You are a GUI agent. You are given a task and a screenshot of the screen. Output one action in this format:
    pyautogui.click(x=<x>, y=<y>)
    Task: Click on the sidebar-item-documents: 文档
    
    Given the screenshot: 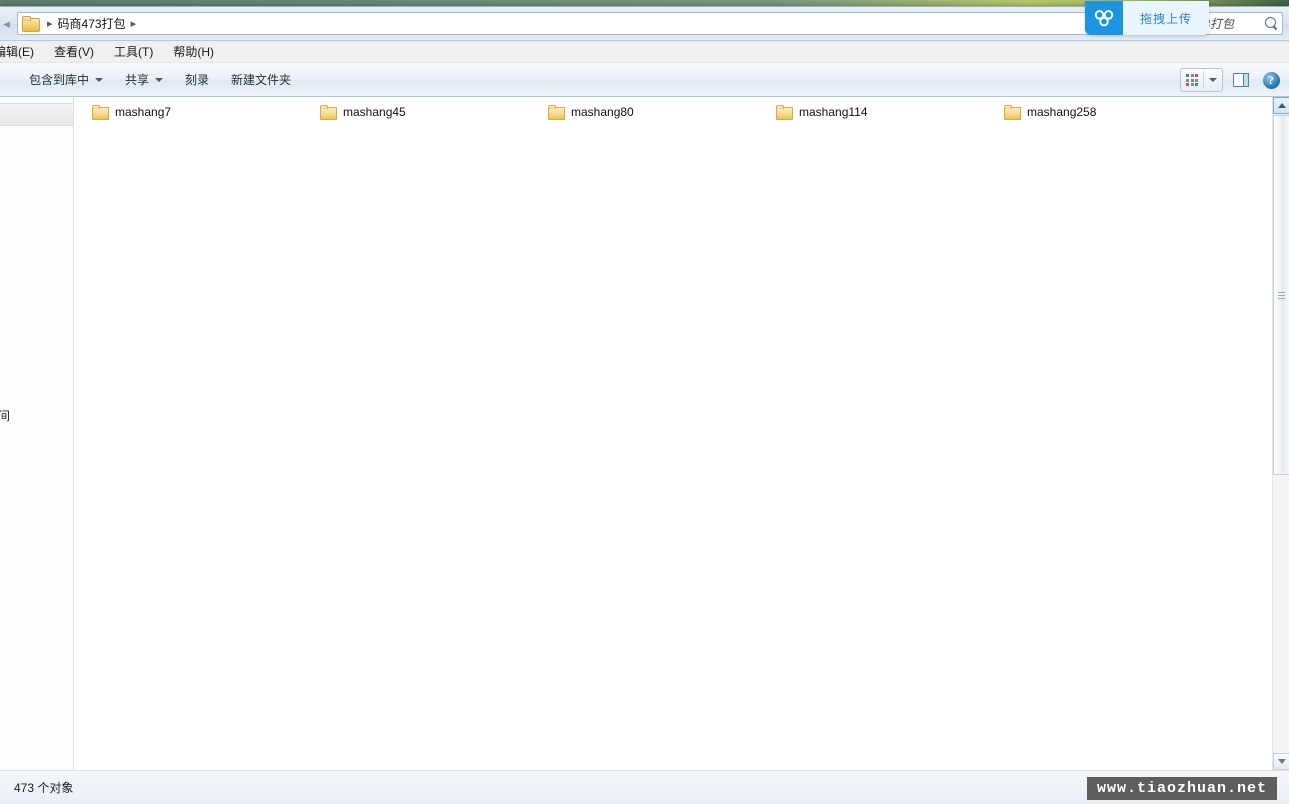 What is the action you would take?
    pyautogui.click(x=36, y=241)
    